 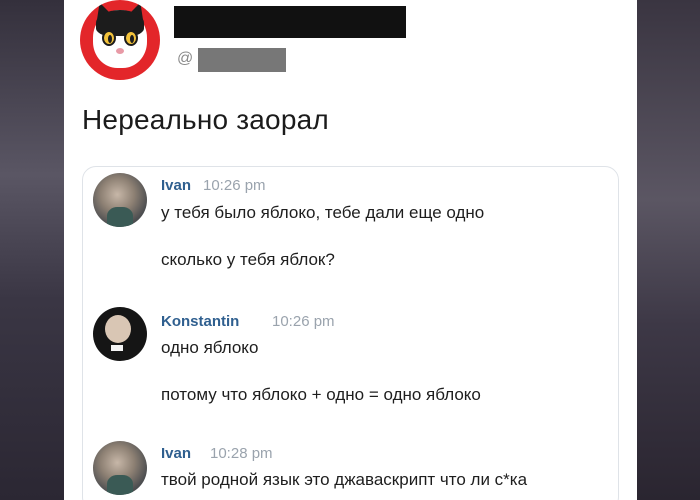 I want to click on redacted-handle, so click(x=242, y=60).